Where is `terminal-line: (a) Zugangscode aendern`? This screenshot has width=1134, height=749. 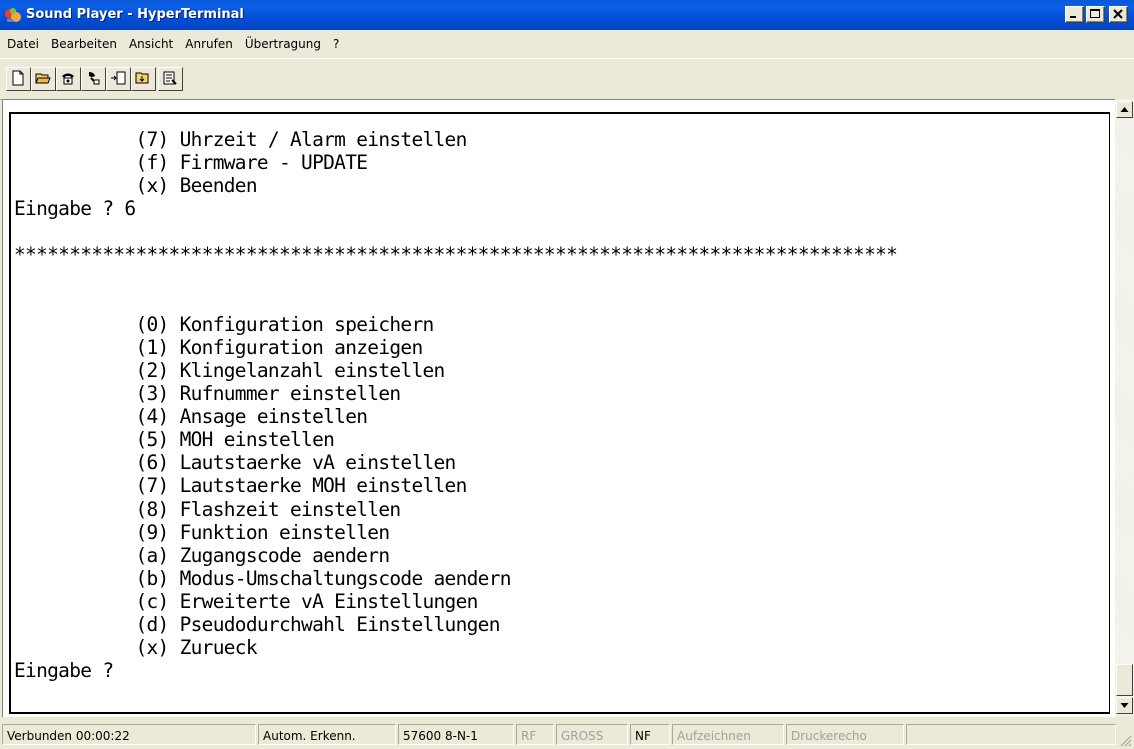 terminal-line: (a) Zugangscode aendern is located at coordinates (202, 555).